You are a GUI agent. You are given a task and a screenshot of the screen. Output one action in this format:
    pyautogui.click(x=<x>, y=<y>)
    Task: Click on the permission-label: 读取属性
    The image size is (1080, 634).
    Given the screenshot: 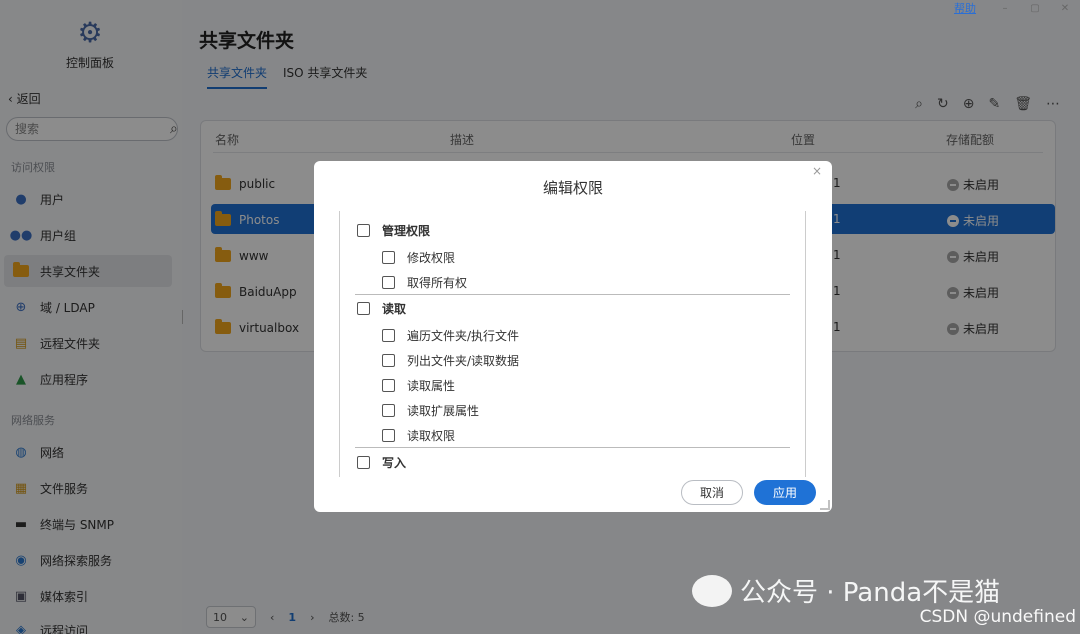 What is the action you would take?
    pyautogui.click(x=431, y=386)
    